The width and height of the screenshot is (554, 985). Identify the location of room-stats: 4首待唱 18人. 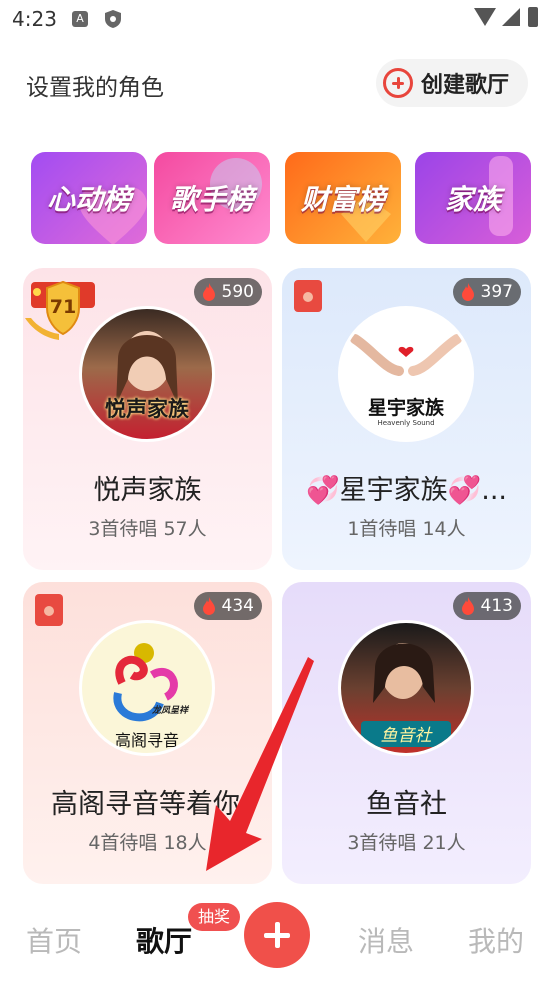
(147, 843).